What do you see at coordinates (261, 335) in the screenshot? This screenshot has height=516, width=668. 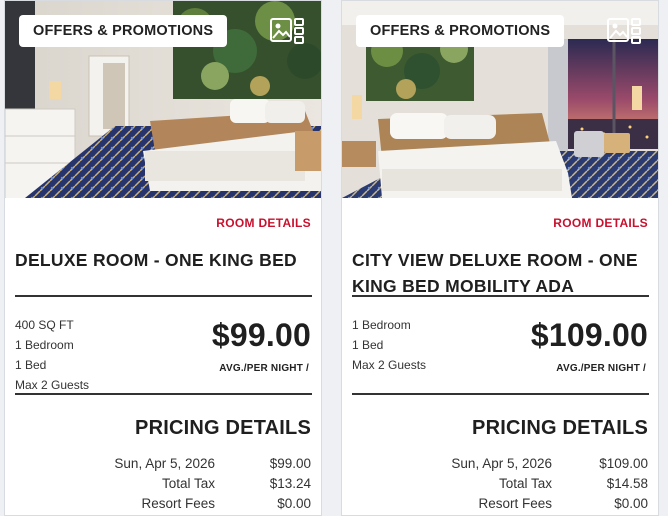 I see `nightly-price: $99.00` at bounding box center [261, 335].